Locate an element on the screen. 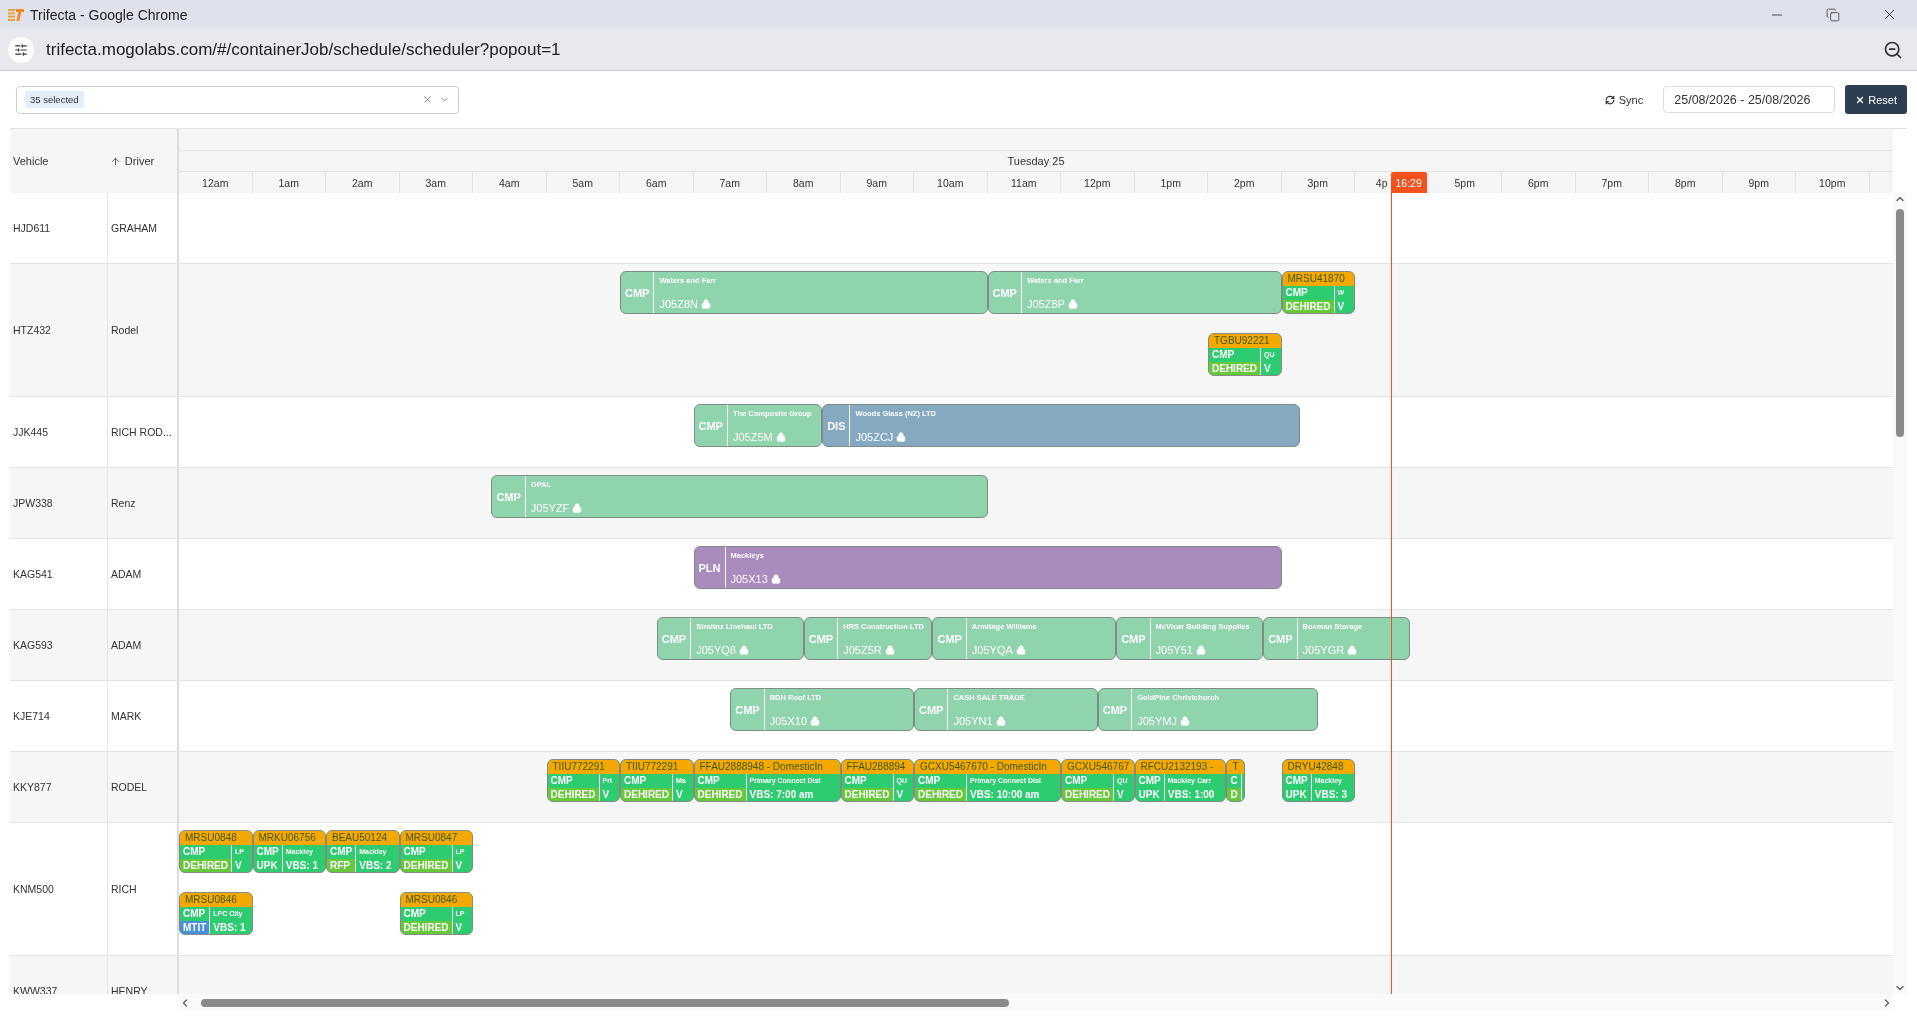 The width and height of the screenshot is (1917, 1021). vehicle-cell: HJD611 is located at coordinates (32, 228).